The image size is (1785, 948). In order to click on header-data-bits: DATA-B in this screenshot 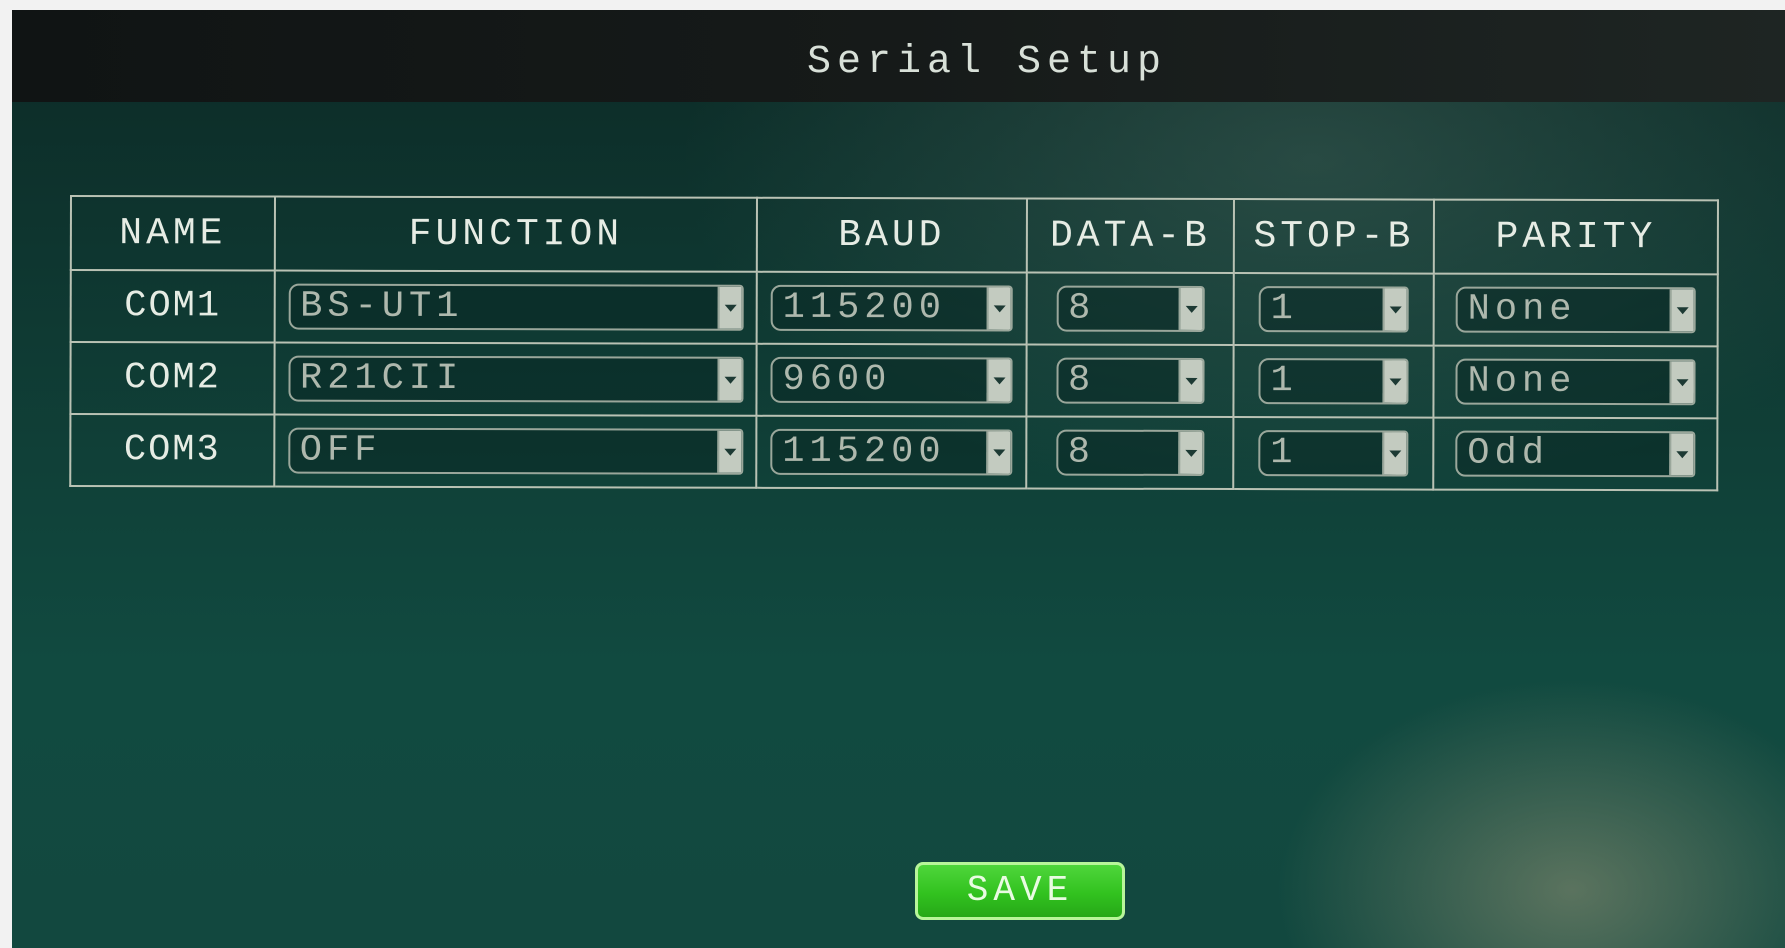, I will do `click(1130, 236)`.